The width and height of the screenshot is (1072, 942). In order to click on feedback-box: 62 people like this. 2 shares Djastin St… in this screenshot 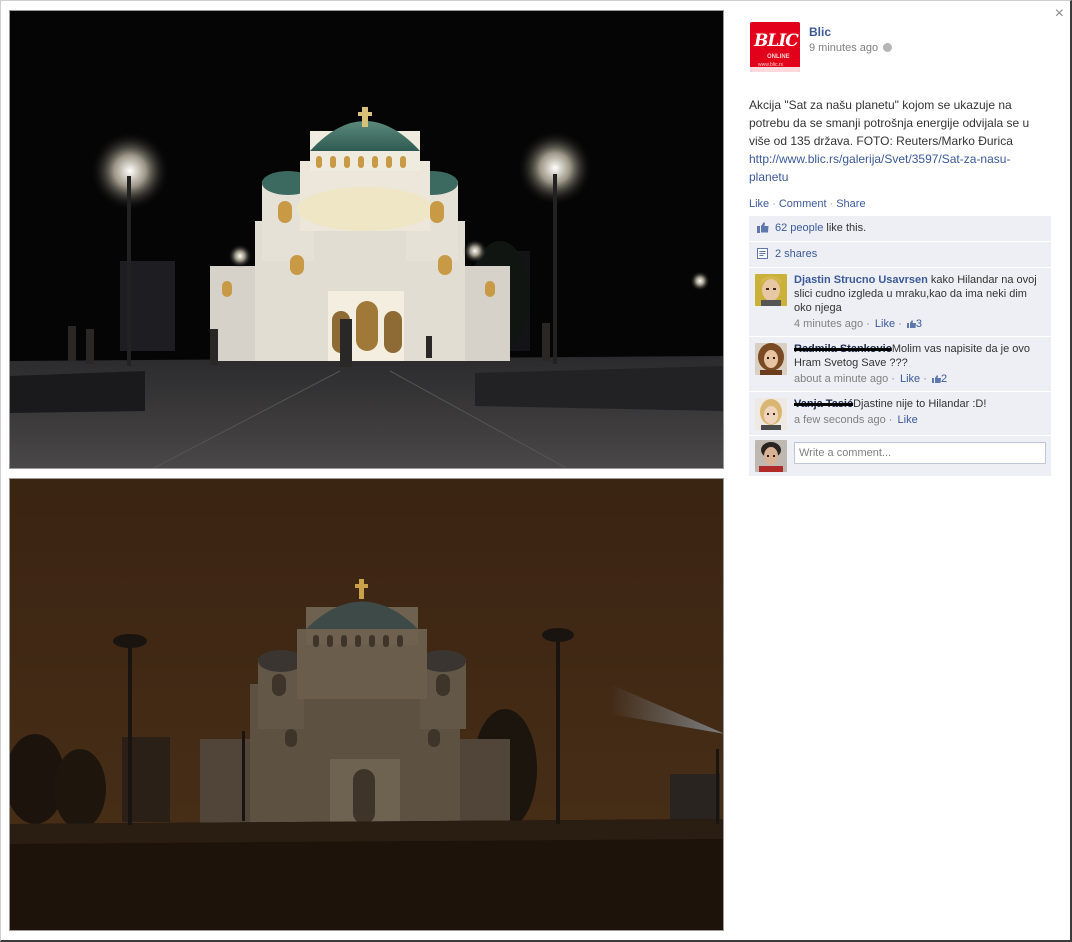, I will do `click(900, 346)`.